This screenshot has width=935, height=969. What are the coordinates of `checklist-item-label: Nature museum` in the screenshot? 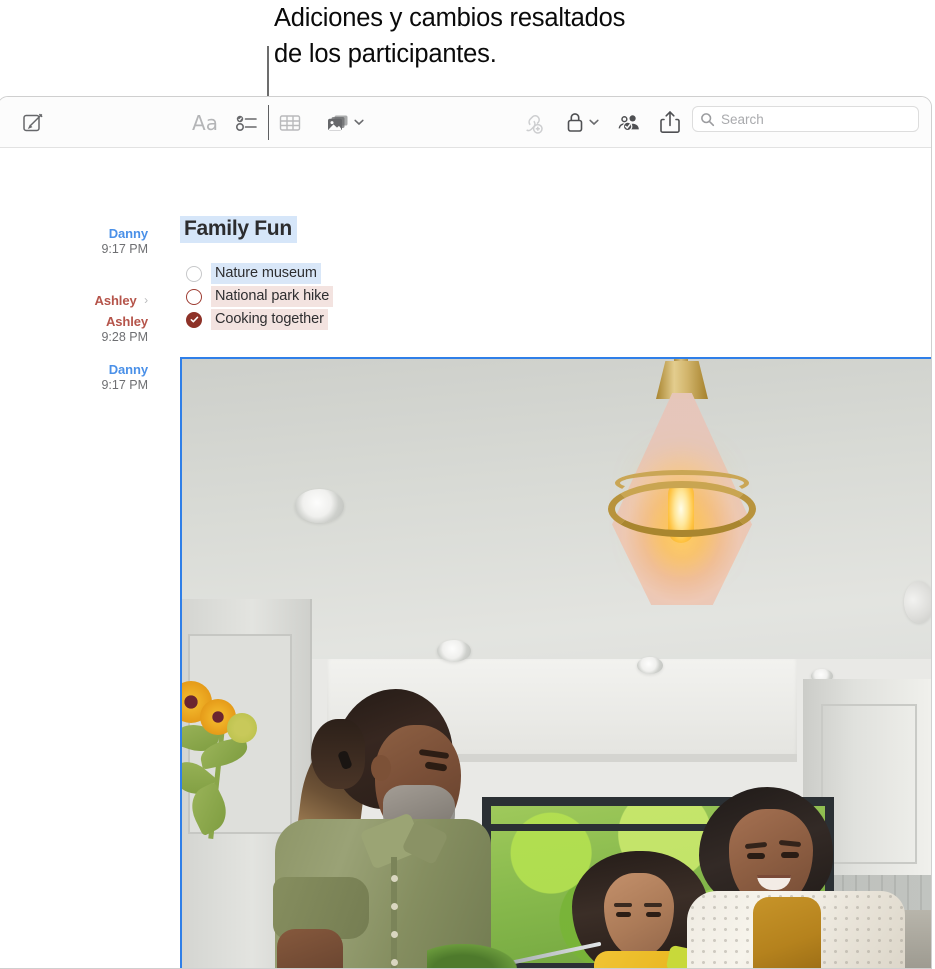 It's located at (266, 273).